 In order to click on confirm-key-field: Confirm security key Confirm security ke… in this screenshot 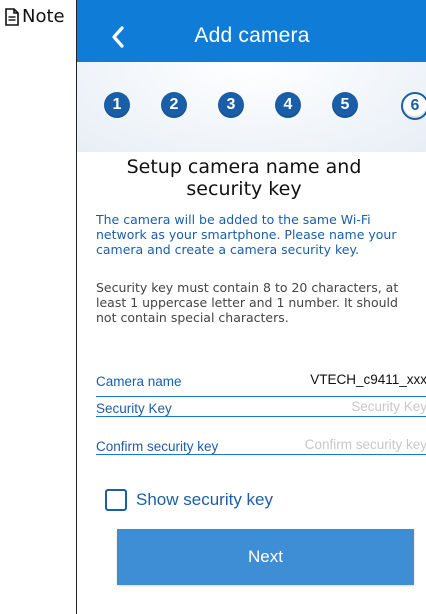, I will do `click(261, 439)`.